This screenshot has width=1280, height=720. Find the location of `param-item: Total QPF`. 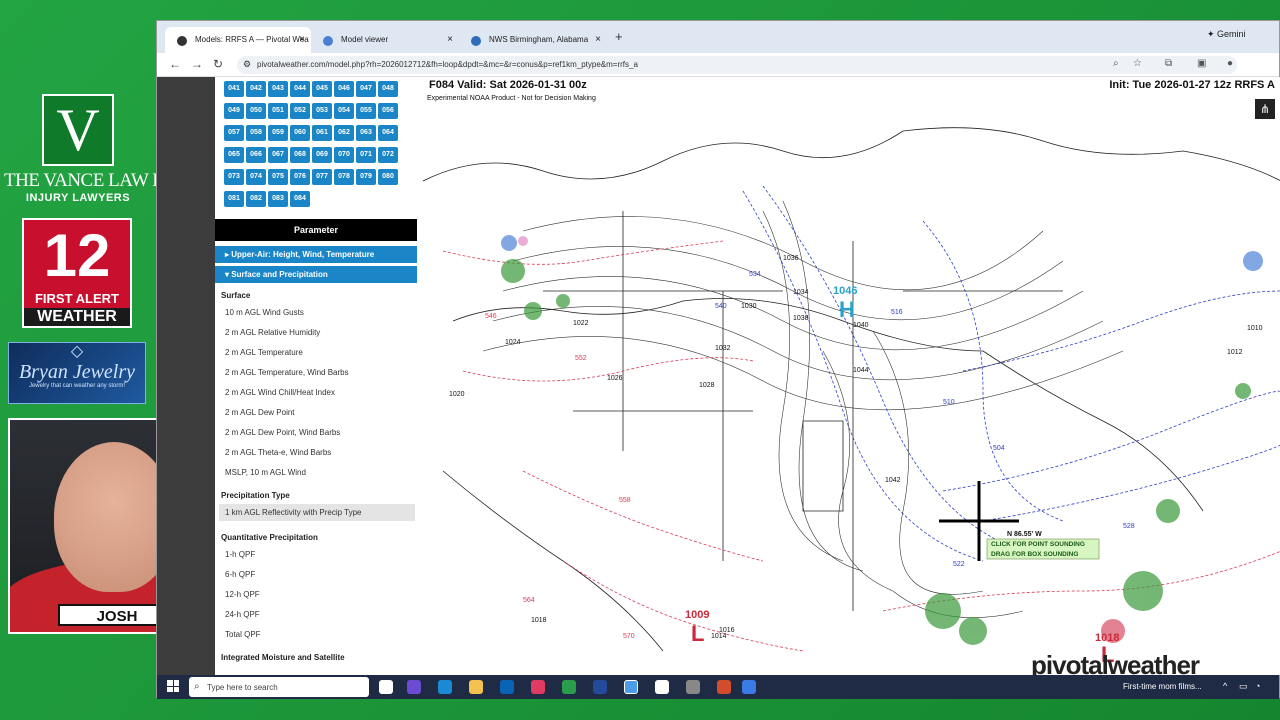

param-item: Total QPF is located at coordinates (243, 634).